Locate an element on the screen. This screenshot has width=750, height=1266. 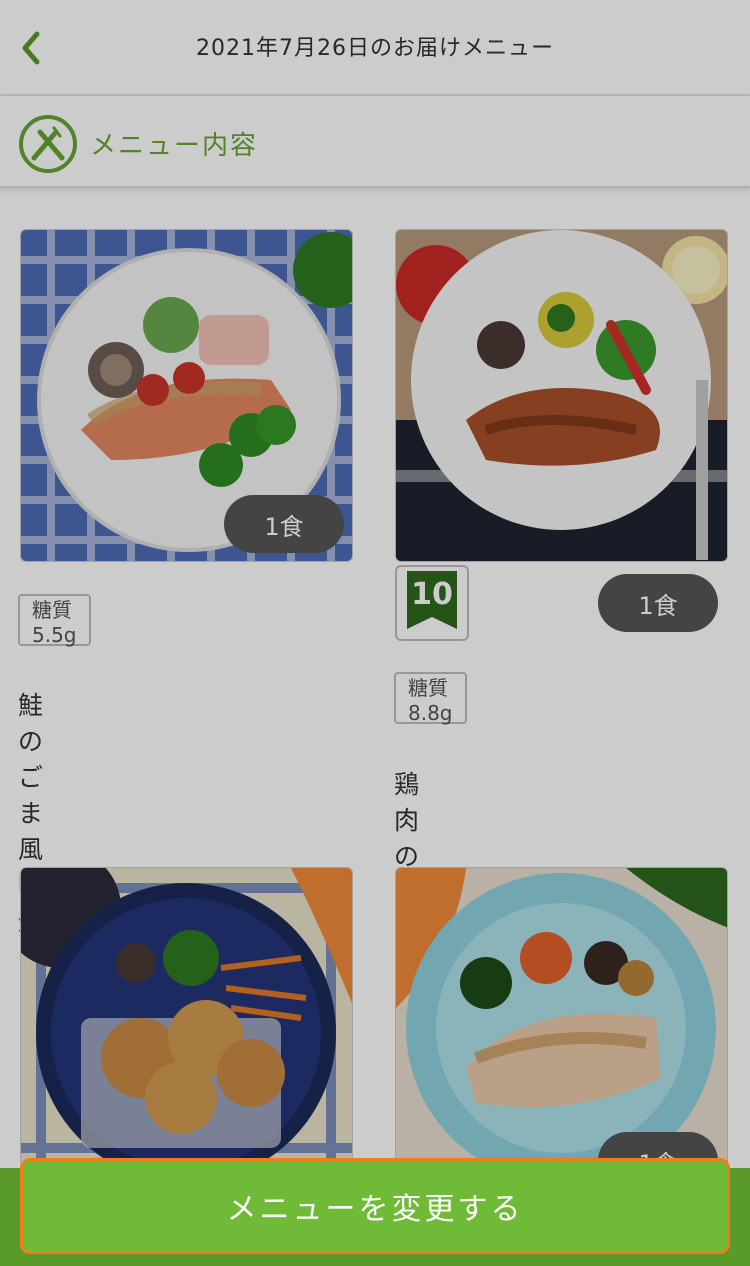
page-title: 2021年7月26日のお届けメニュー is located at coordinates (375, 48).